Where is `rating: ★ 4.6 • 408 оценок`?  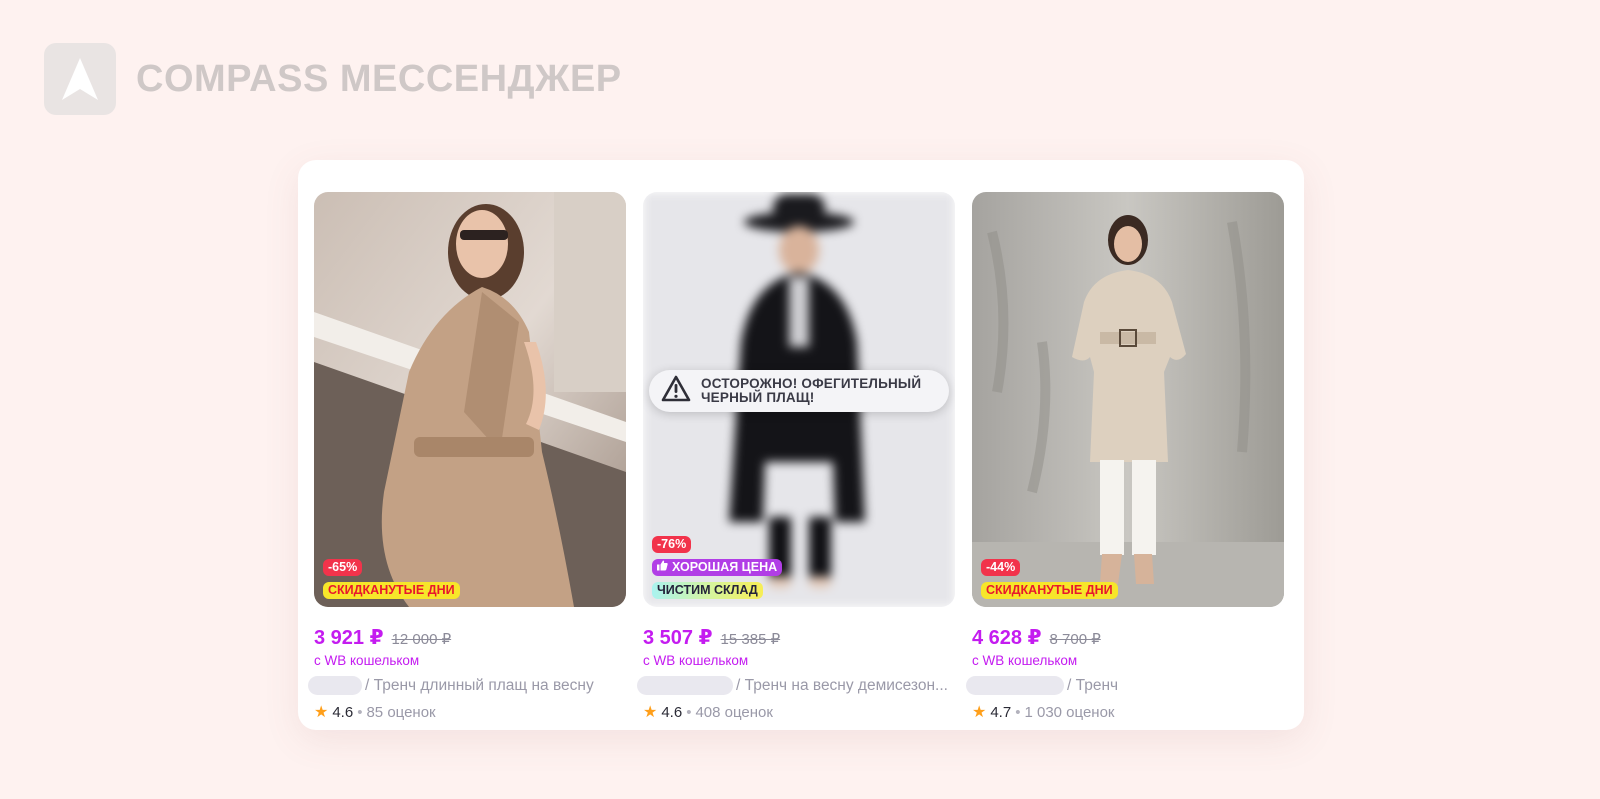
rating: ★ 4.6 • 408 оценок is located at coordinates (799, 712).